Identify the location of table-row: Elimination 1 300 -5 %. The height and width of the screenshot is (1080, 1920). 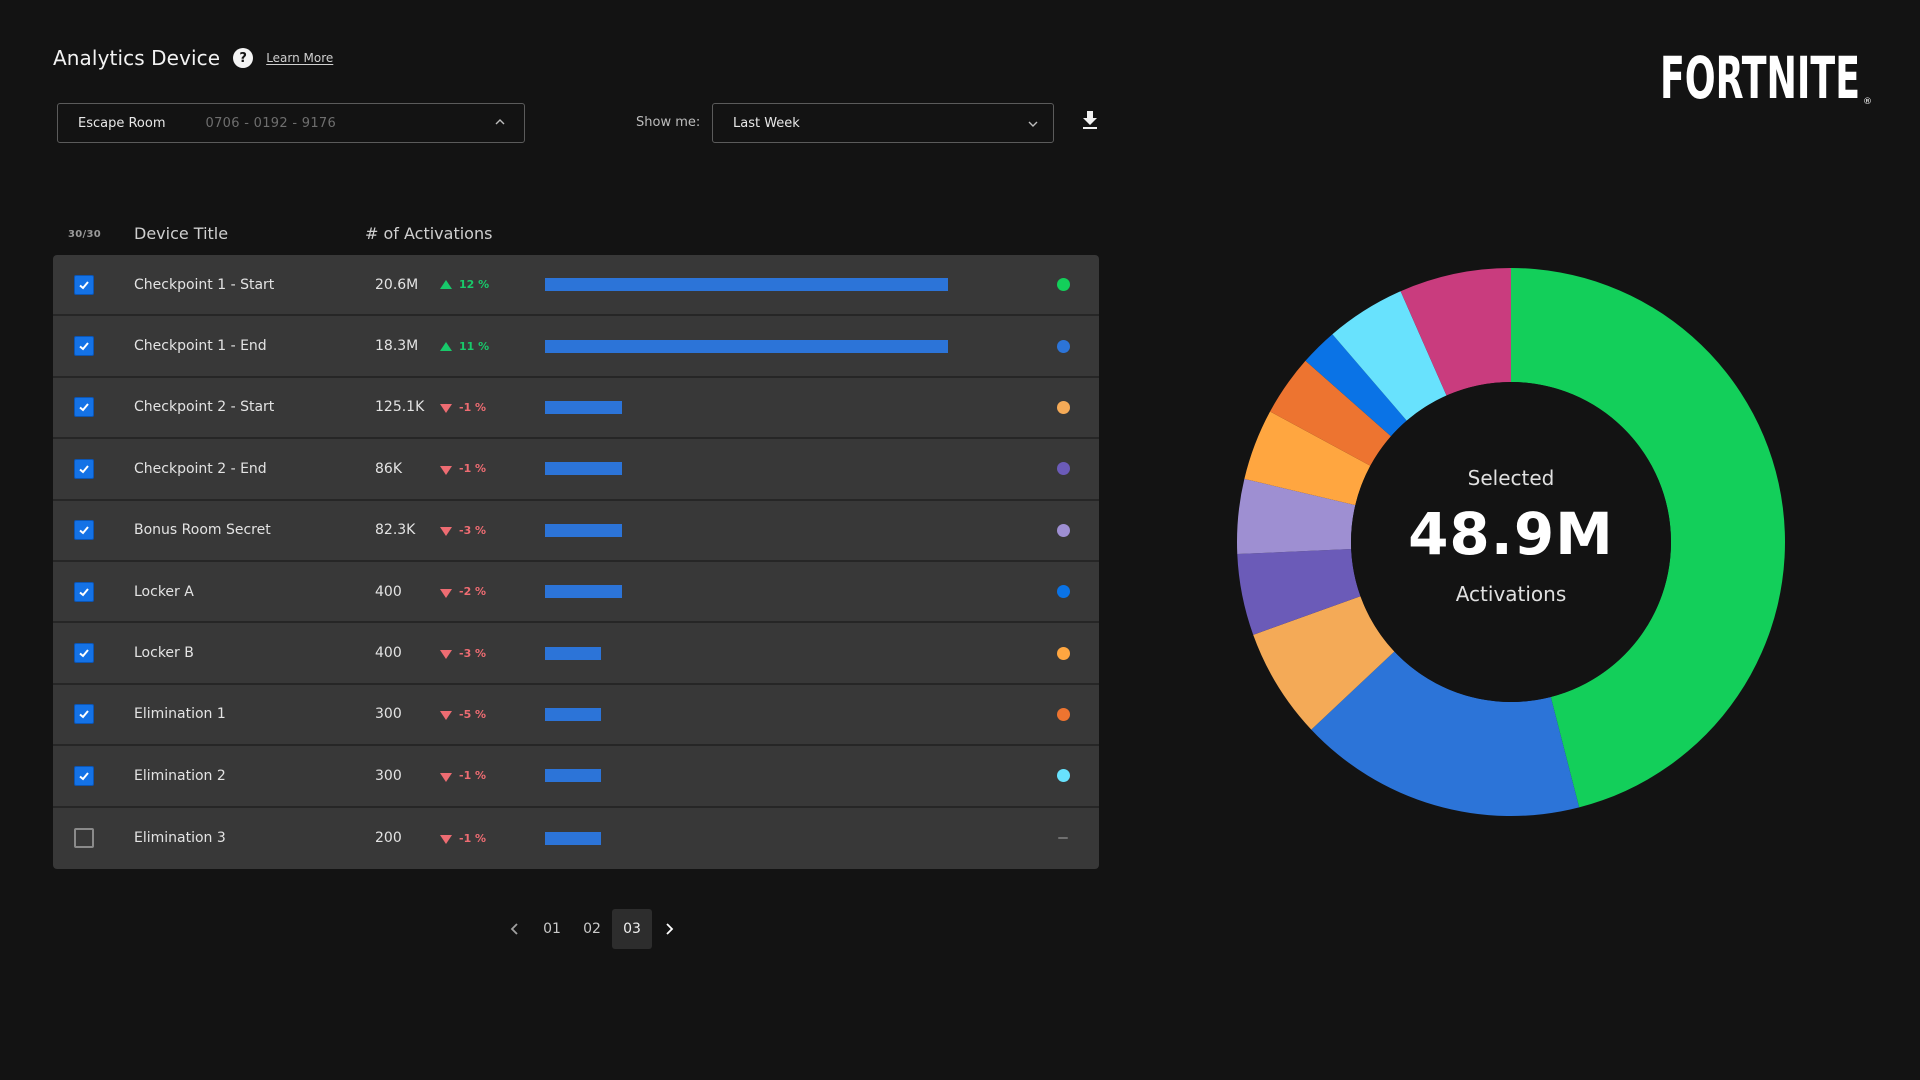
(576, 716).